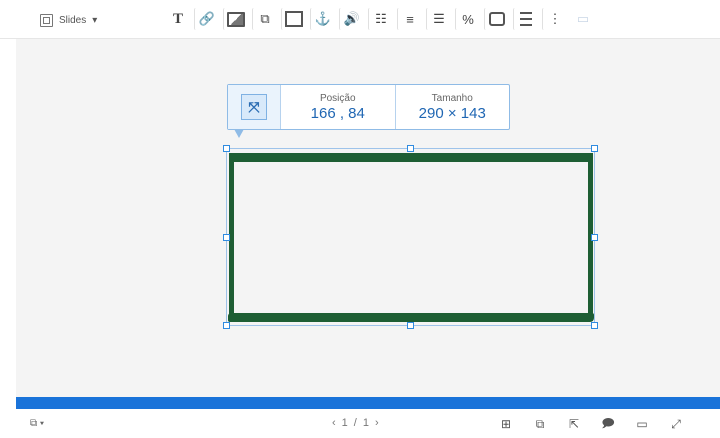  Describe the element at coordinates (344, 423) in the screenshot. I see `current-slide-number: 1` at that location.